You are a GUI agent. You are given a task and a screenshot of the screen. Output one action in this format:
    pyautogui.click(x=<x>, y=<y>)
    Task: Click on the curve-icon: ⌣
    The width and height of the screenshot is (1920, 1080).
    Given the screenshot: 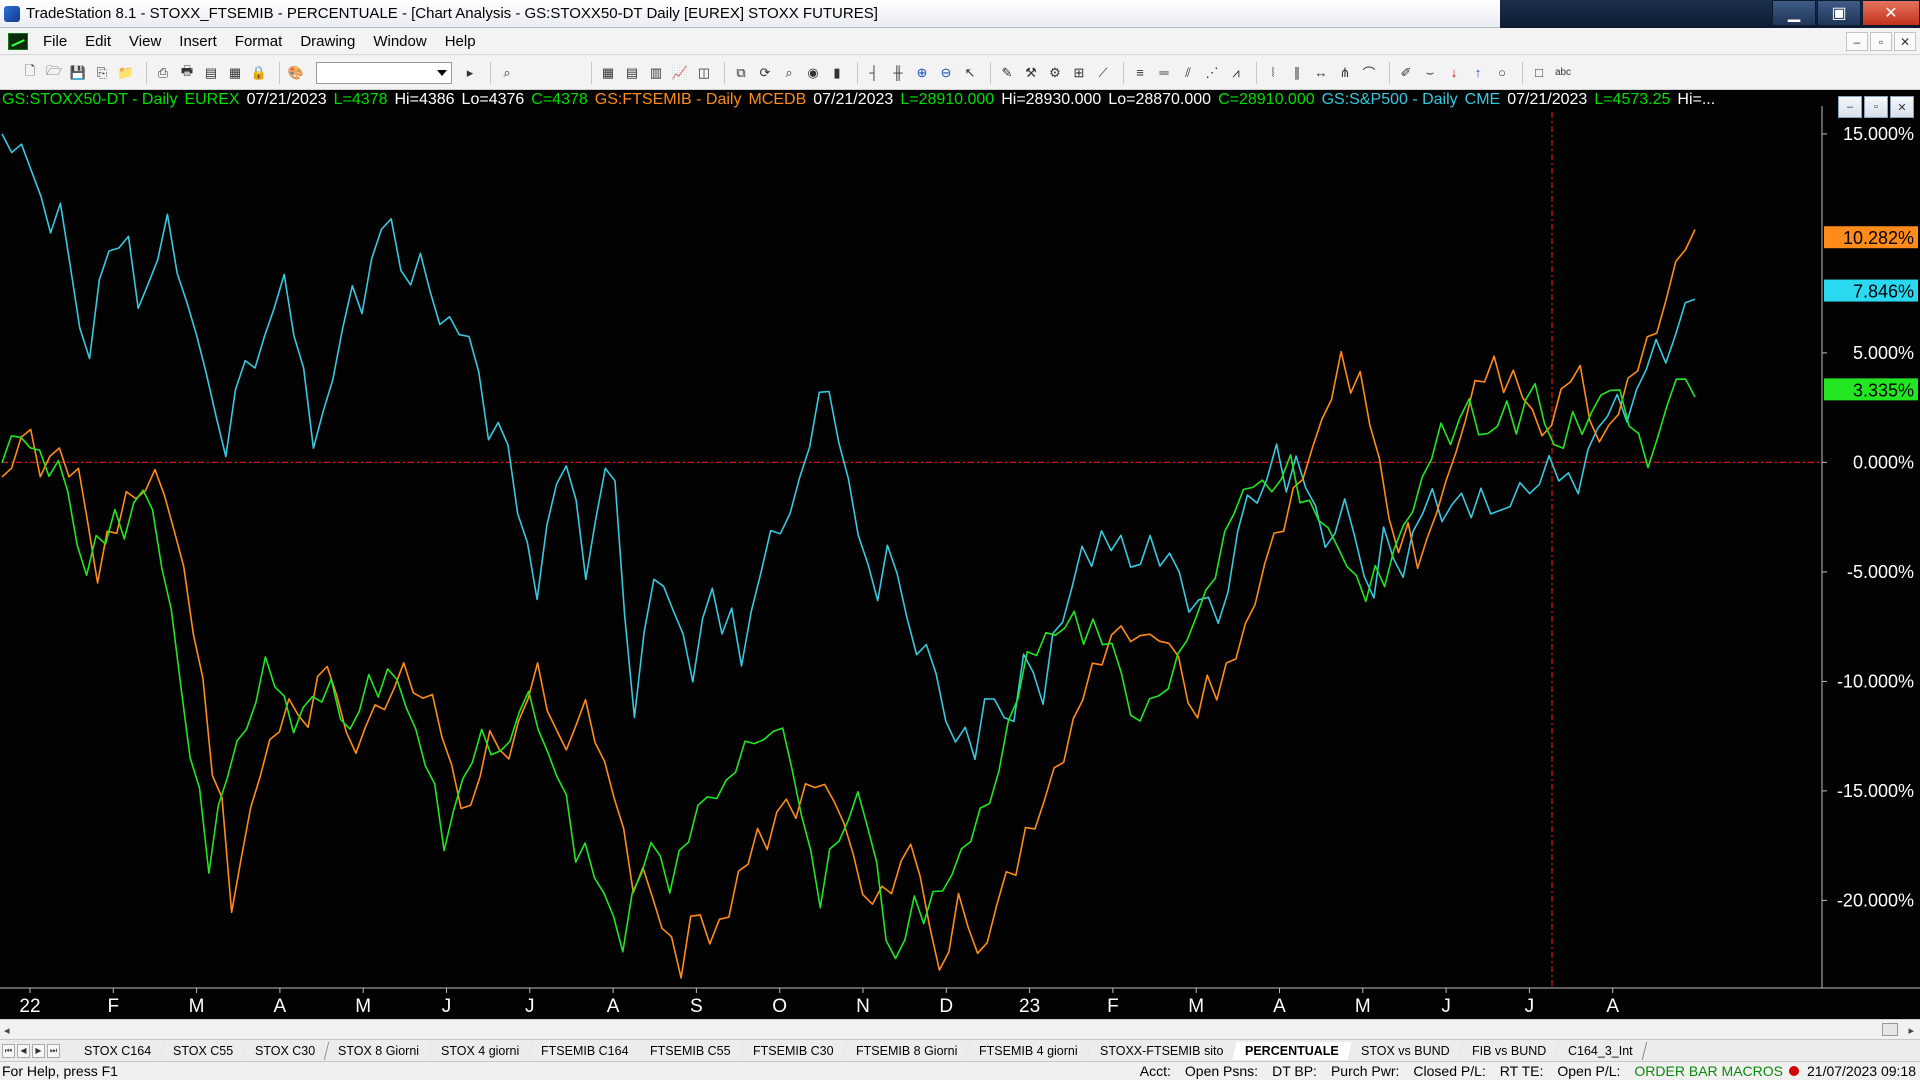 What is the action you would take?
    pyautogui.click(x=1430, y=73)
    